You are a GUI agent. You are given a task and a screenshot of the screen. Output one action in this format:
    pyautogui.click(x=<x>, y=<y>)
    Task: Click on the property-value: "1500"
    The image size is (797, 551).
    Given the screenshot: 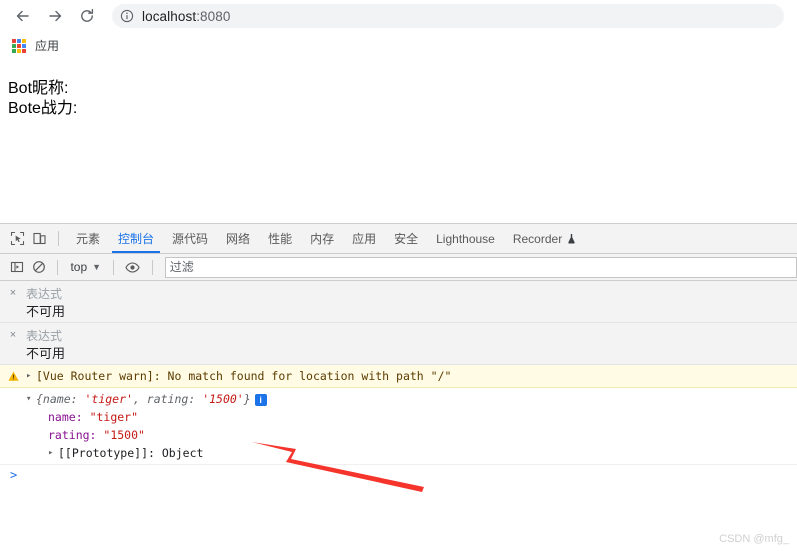 What is the action you would take?
    pyautogui.click(x=124, y=435)
    